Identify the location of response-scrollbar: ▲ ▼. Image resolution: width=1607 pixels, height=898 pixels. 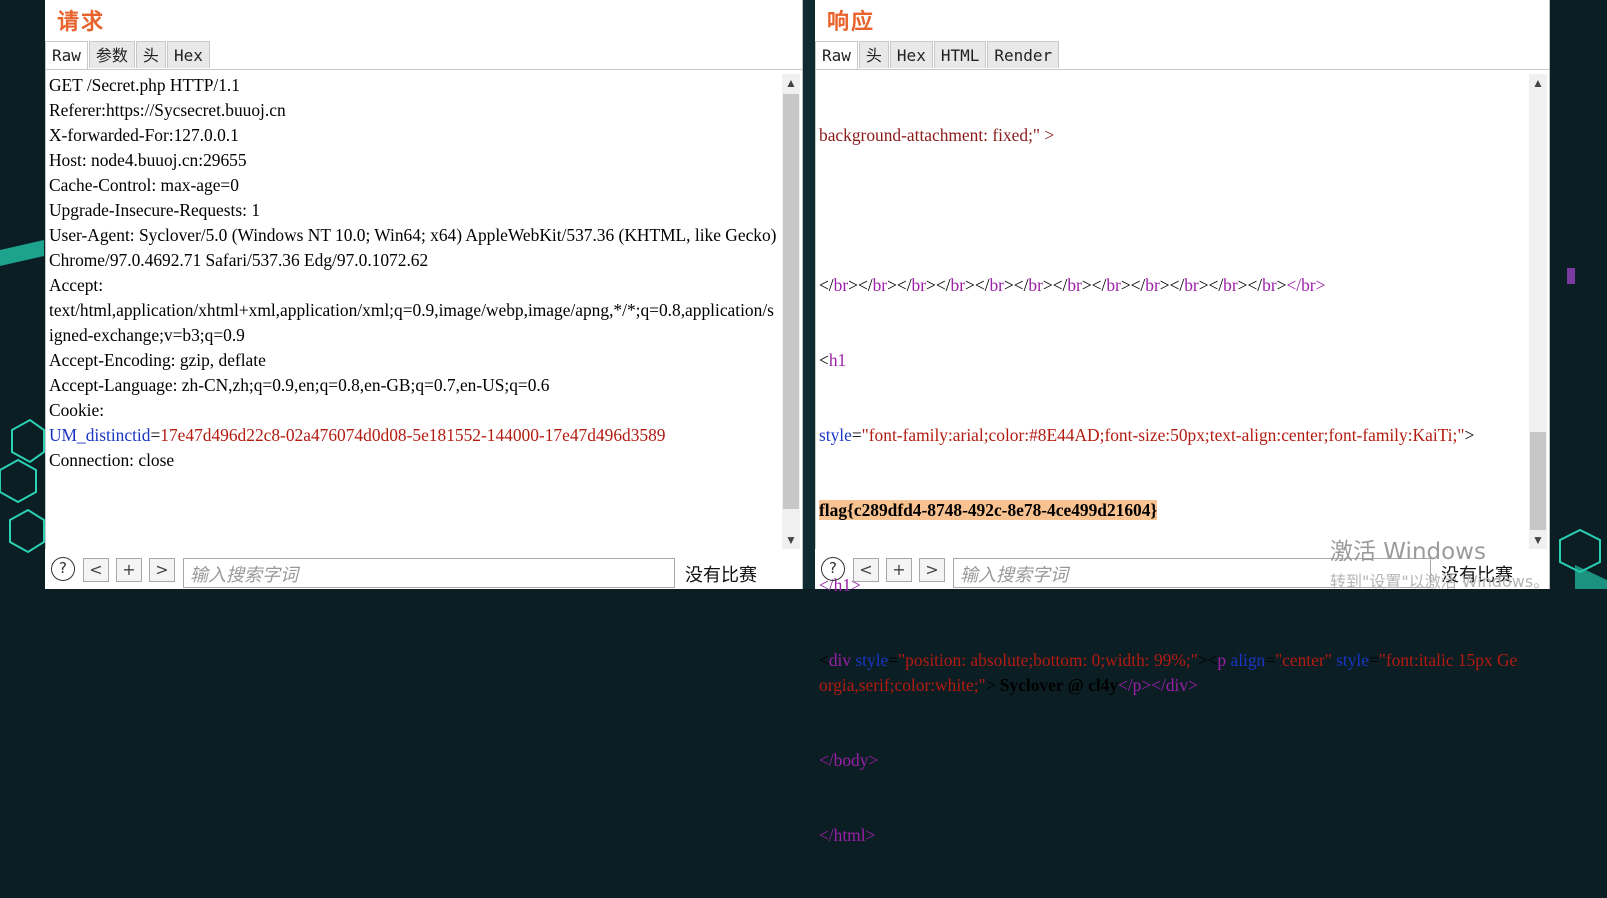
(1538, 311).